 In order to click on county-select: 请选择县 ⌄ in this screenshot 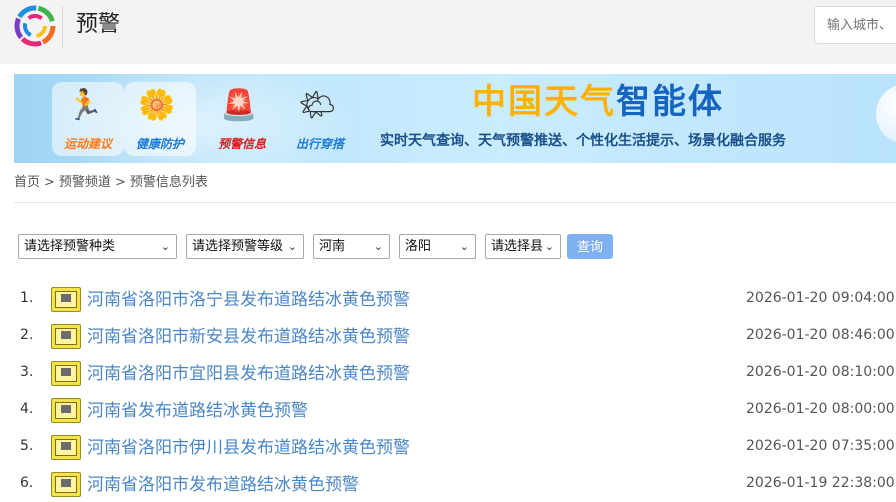, I will do `click(523, 246)`.